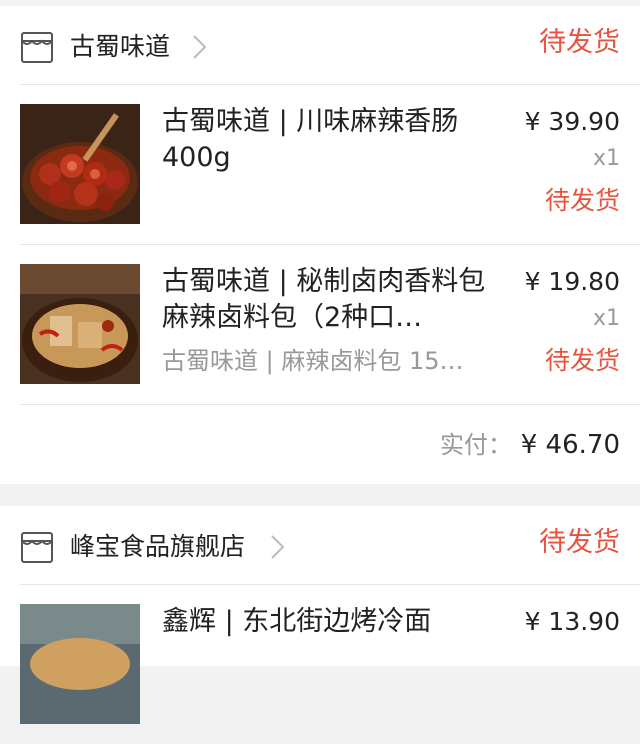 The image size is (640, 744). What do you see at coordinates (80, 324) in the screenshot?
I see `product-image-spice-pack` at bounding box center [80, 324].